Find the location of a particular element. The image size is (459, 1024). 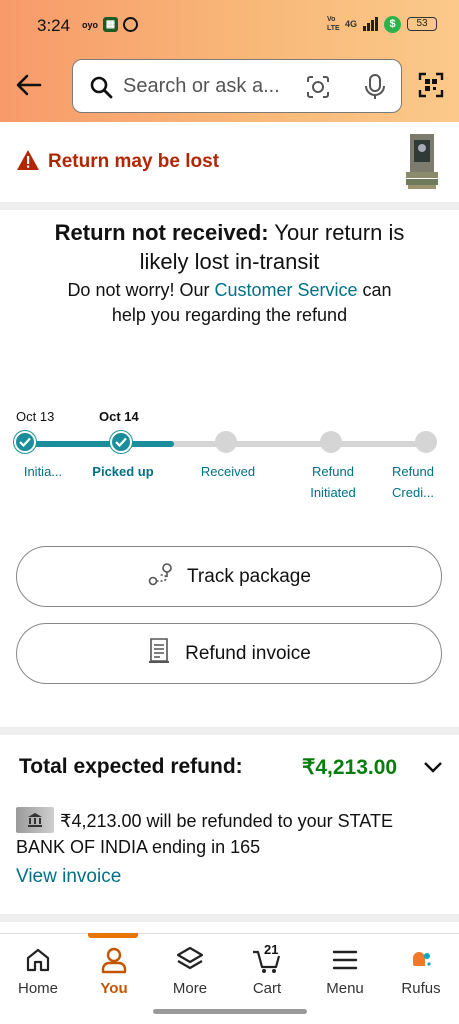

status-headline-bold: Return not received: is located at coordinates (161, 232).